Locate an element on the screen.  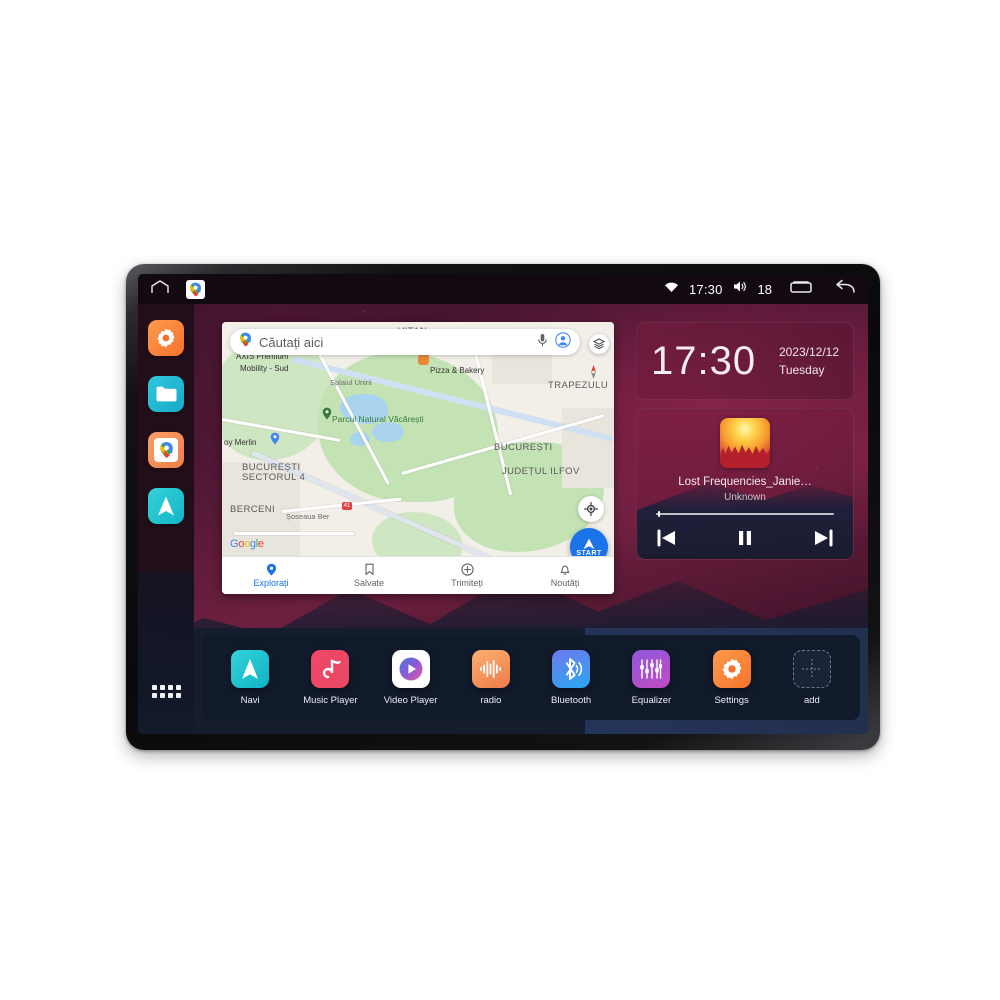
map-search-input: Căutați aici is located at coordinates (405, 342).